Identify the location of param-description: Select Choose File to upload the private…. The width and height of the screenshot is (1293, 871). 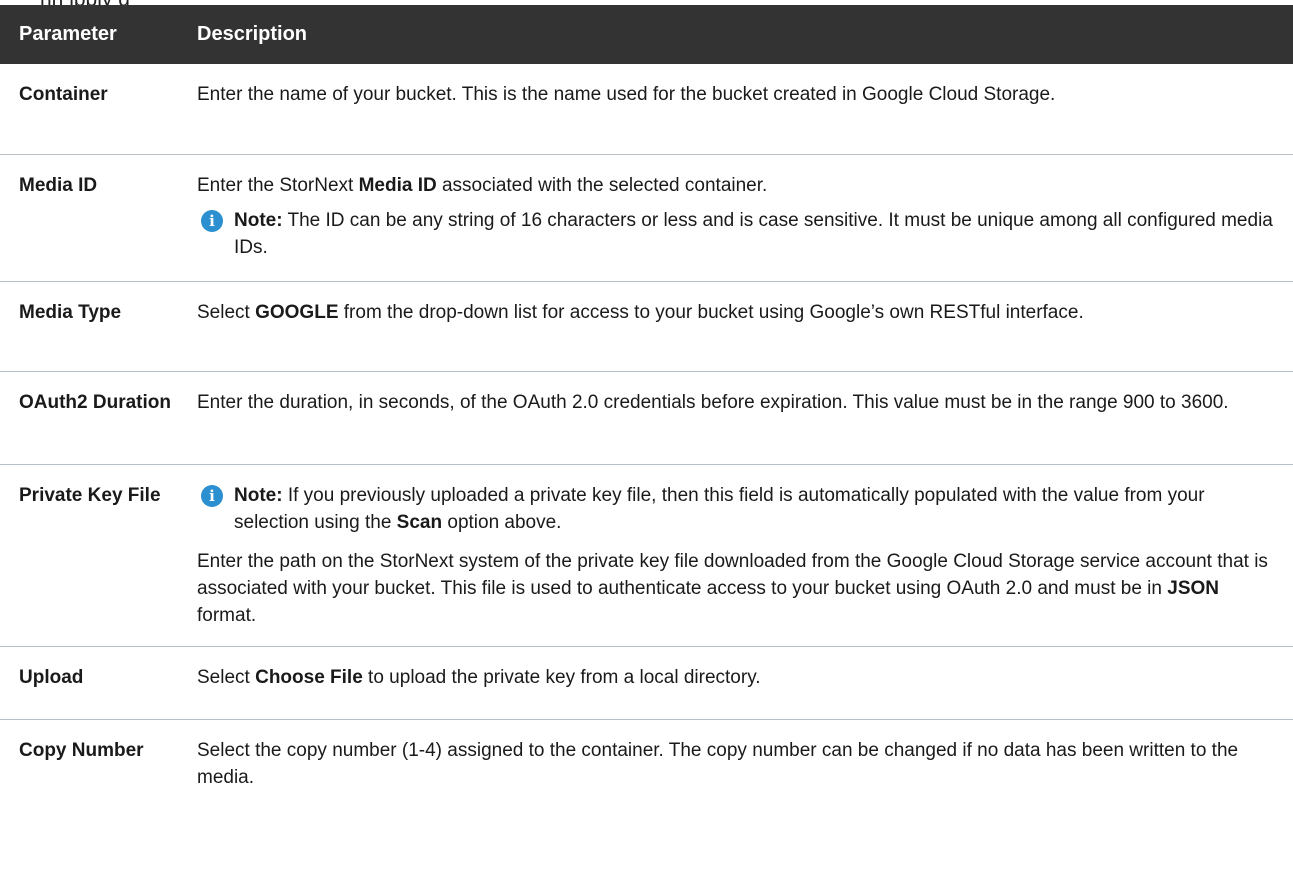
(739, 683).